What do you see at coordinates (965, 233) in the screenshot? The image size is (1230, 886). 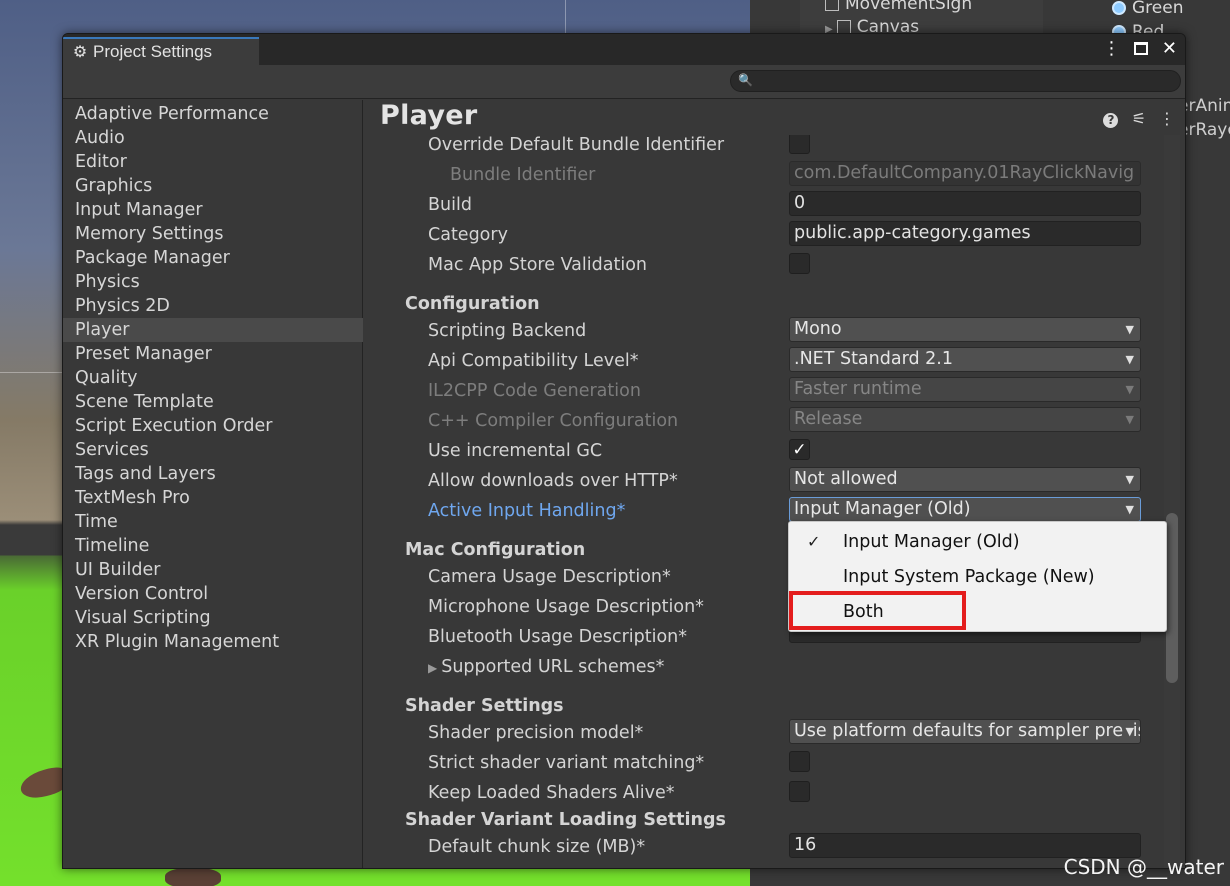 I see `category-field: public.app-category.games` at bounding box center [965, 233].